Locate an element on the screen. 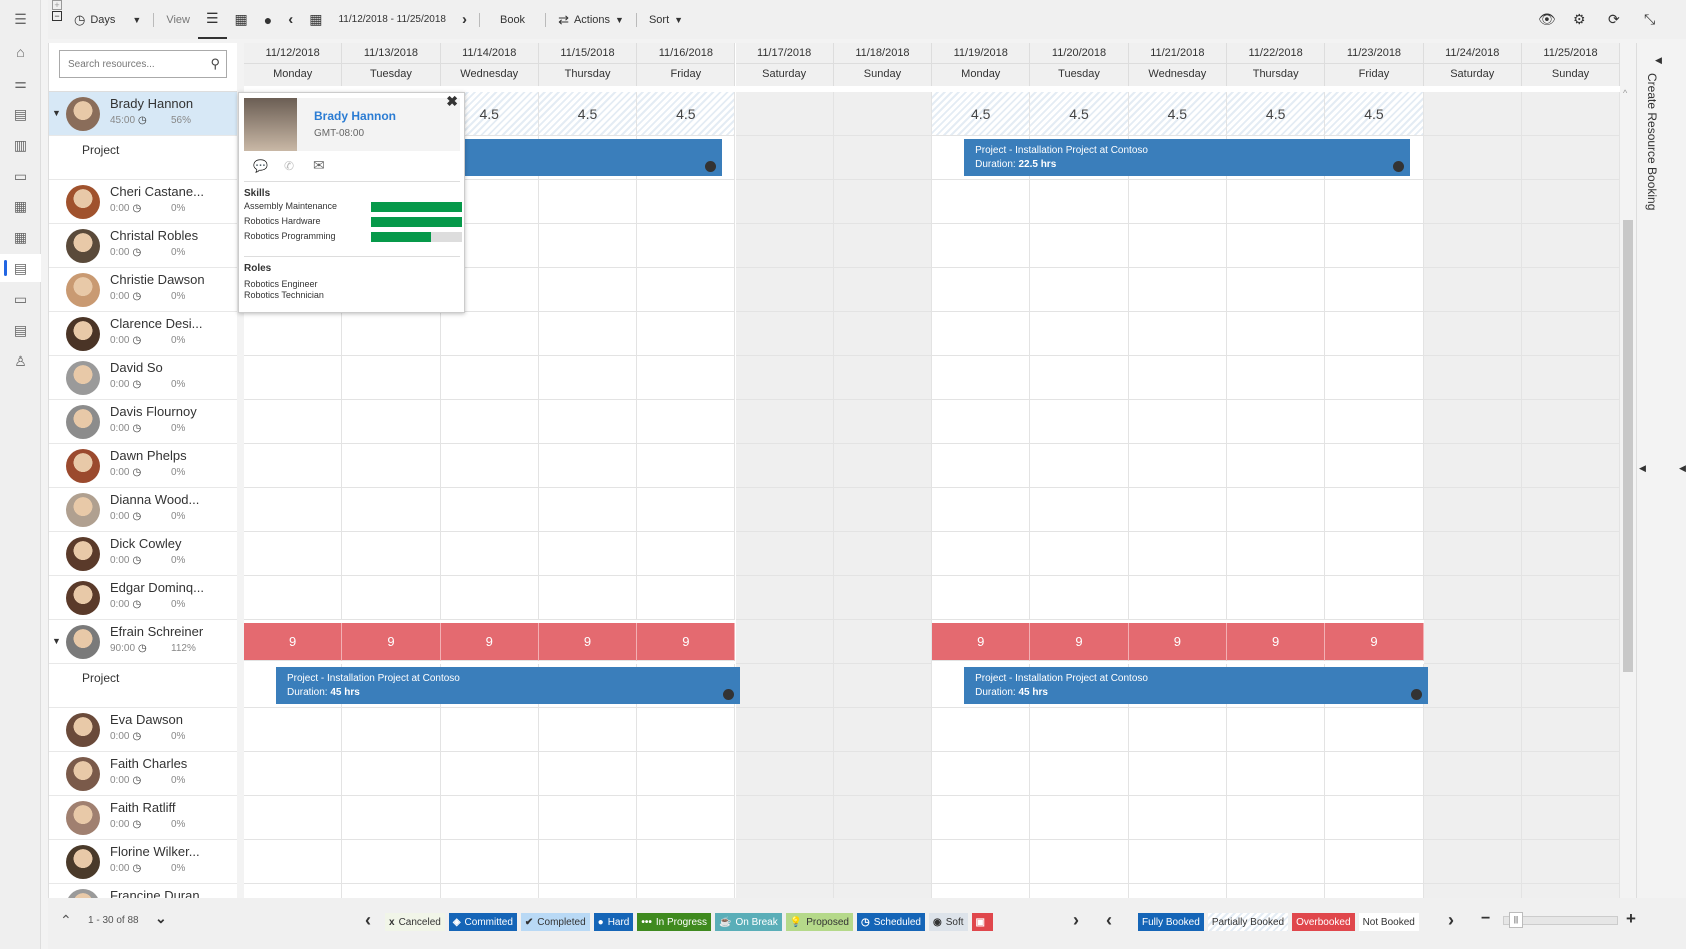 The width and height of the screenshot is (1686, 949). resource-name: Dick Cowley is located at coordinates (146, 543).